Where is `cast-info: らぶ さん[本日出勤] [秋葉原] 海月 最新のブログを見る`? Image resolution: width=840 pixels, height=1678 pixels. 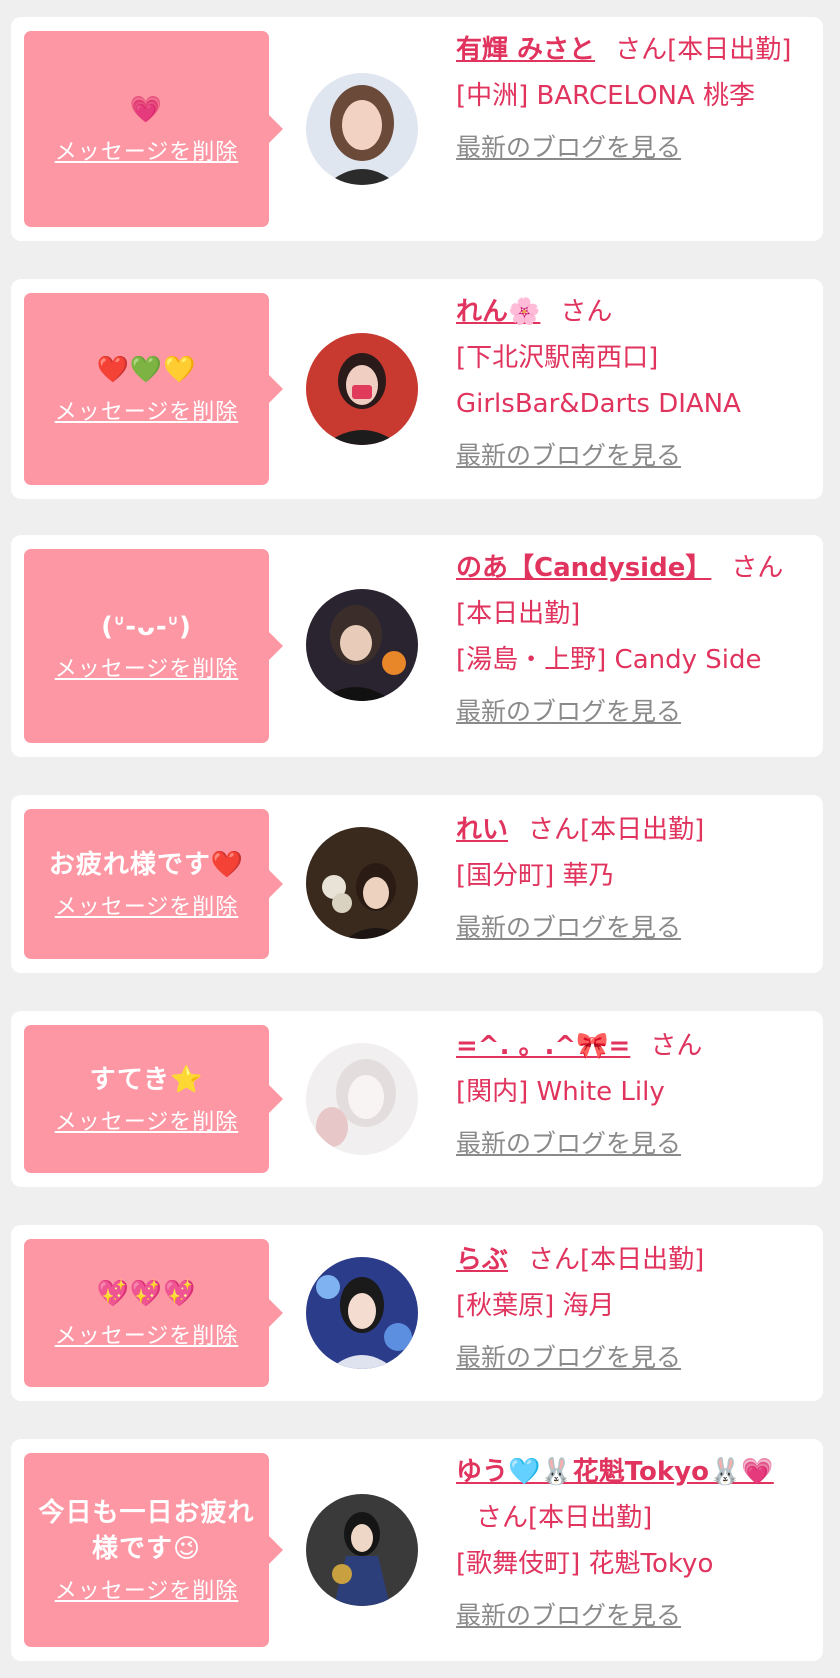
cast-info: らぶ さん[本日出勤] [秋葉原] 海月 最新のブログを見る is located at coordinates (636, 1309).